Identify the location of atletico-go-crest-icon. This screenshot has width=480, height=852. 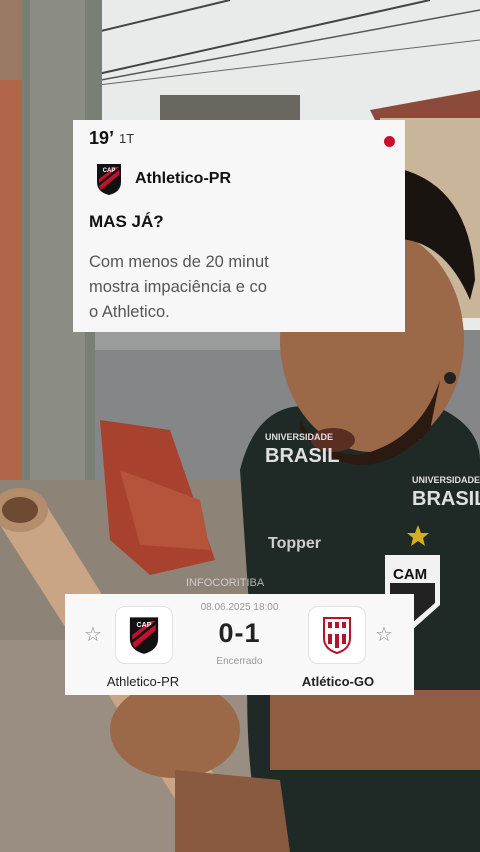
(337, 635).